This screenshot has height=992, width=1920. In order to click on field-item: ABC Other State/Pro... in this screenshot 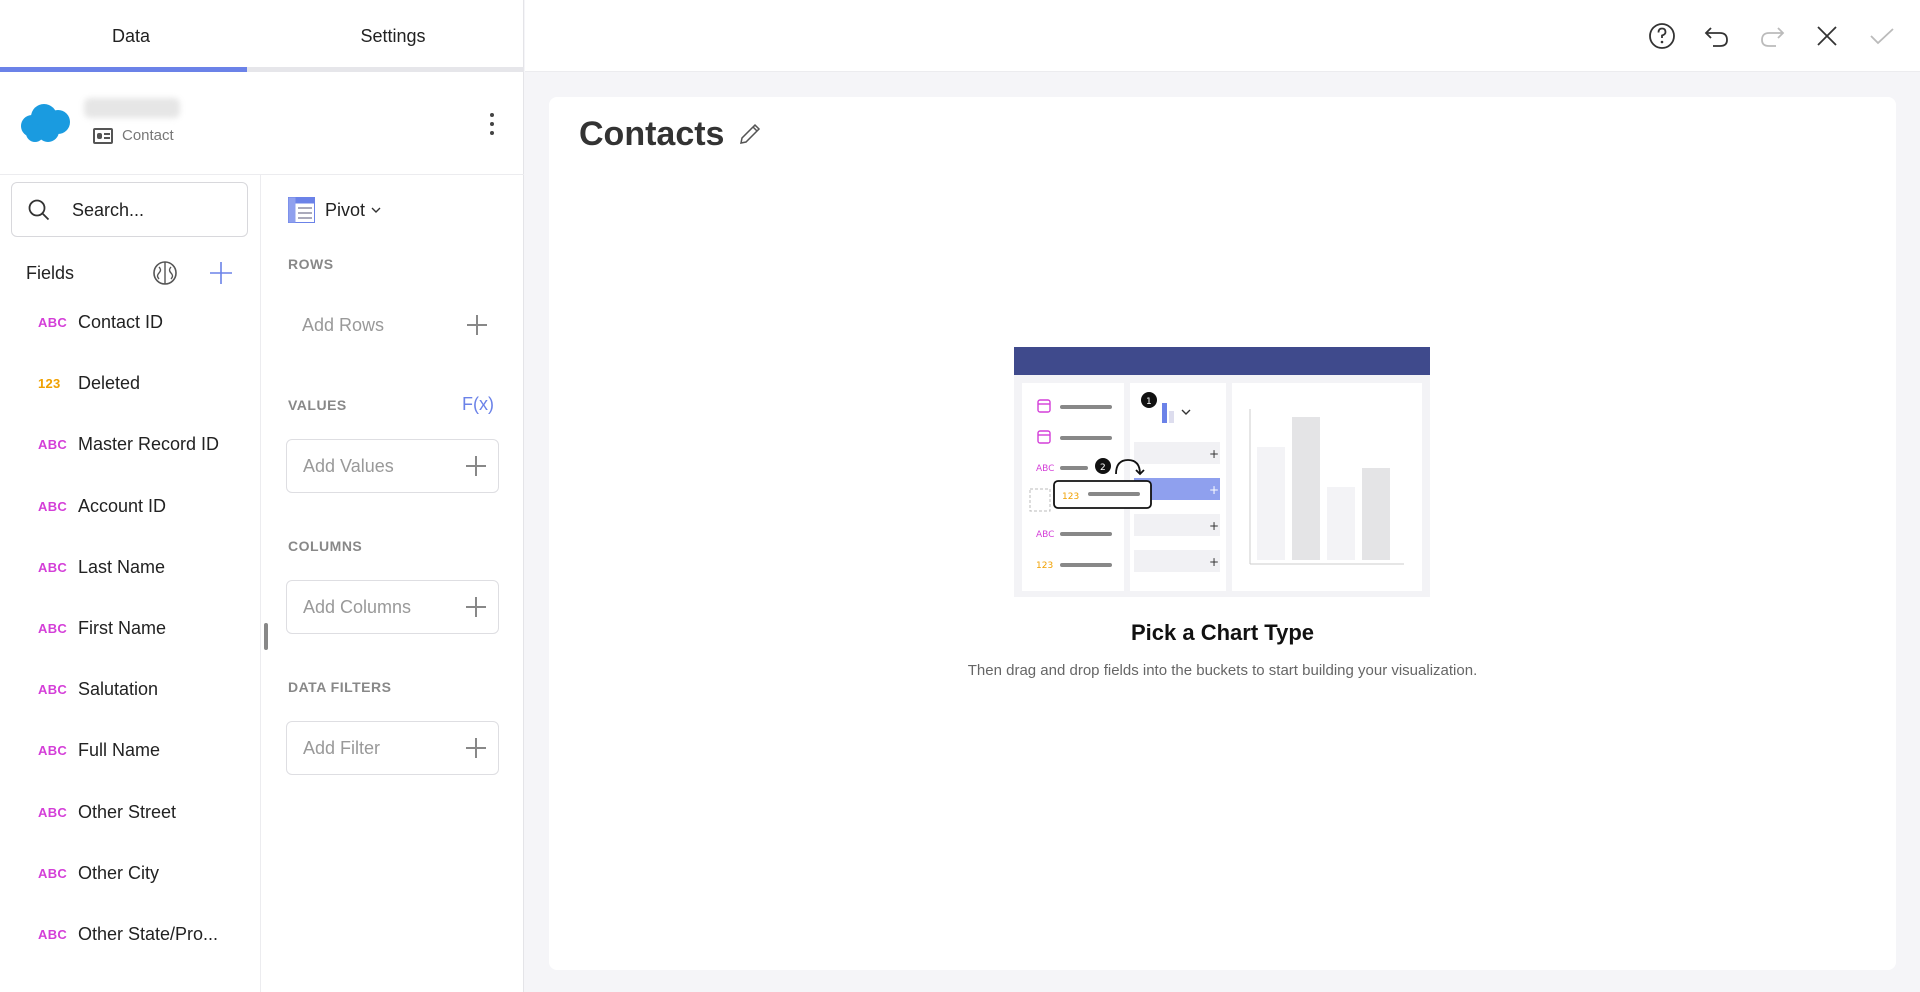, I will do `click(125, 934)`.